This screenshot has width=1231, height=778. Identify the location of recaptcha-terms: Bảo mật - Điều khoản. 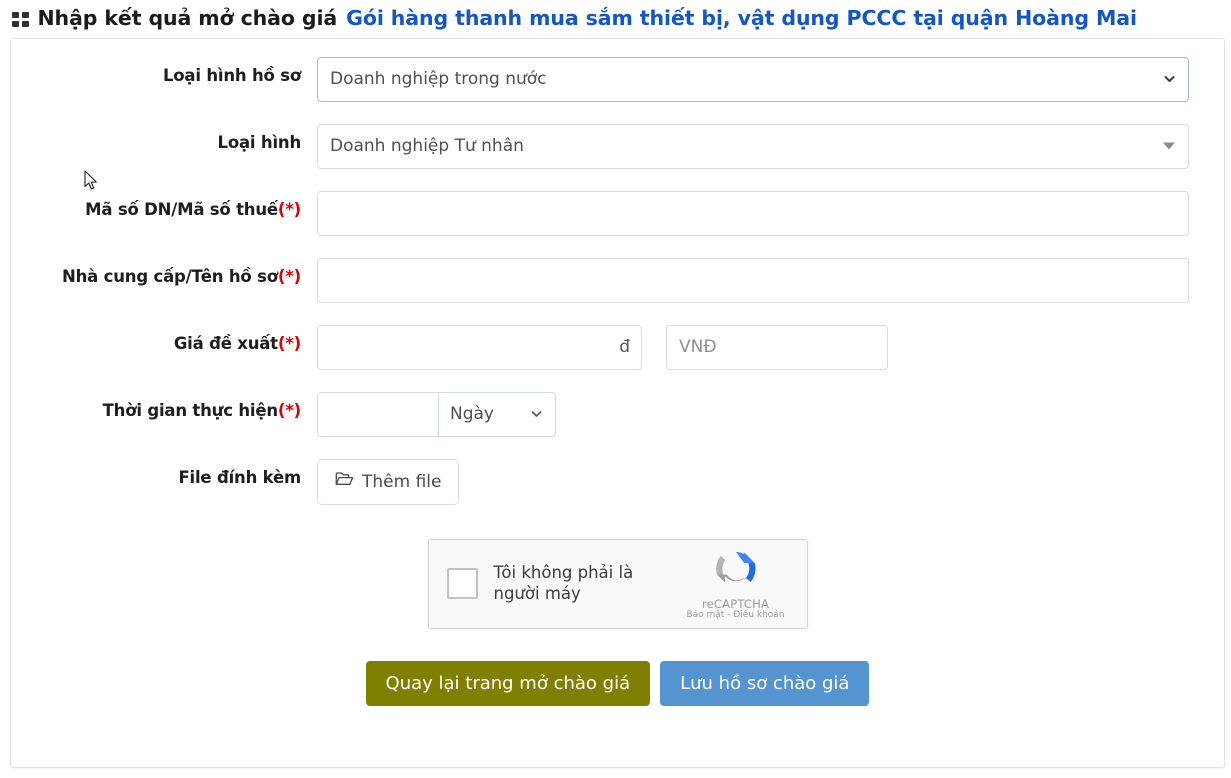
(736, 616).